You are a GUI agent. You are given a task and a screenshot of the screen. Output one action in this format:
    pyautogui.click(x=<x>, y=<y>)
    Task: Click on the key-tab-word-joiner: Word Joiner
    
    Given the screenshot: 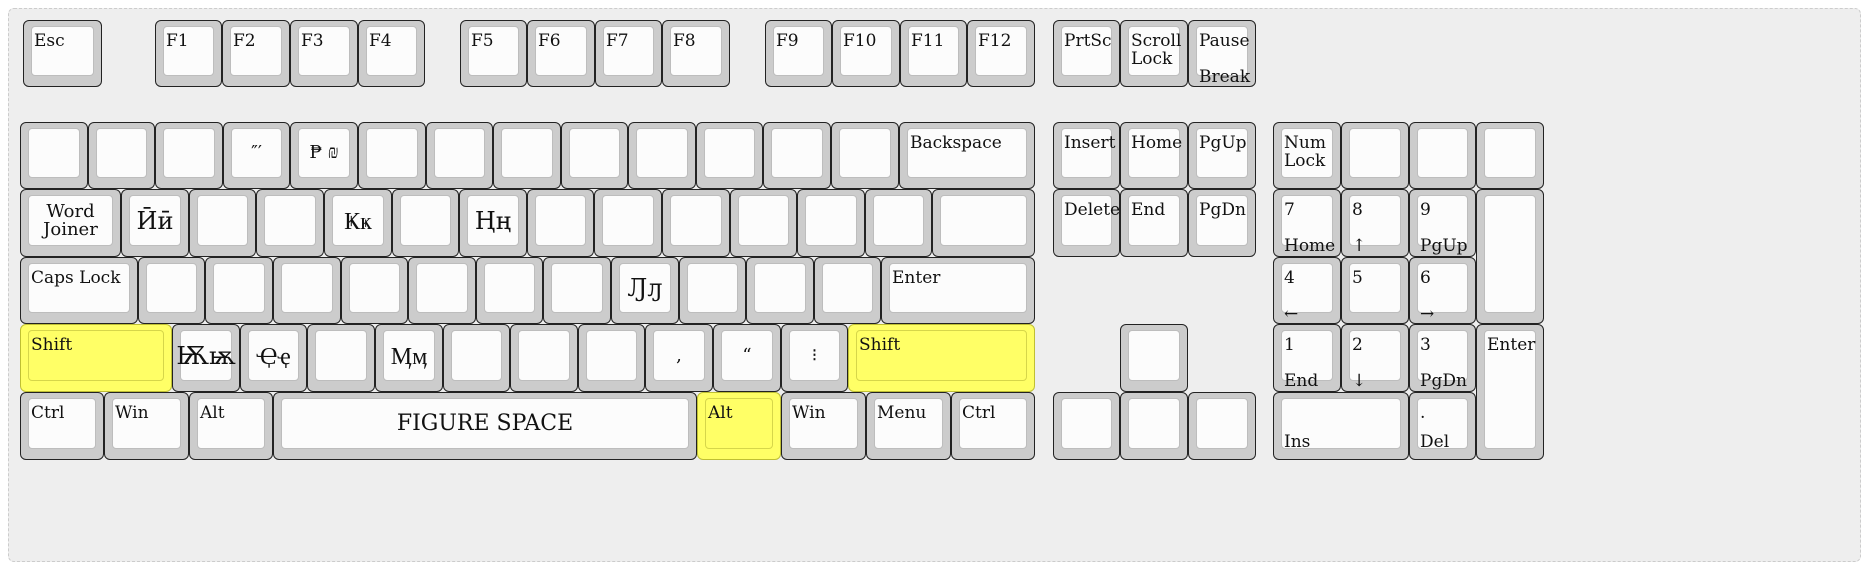 What is the action you would take?
    pyautogui.click(x=70, y=223)
    